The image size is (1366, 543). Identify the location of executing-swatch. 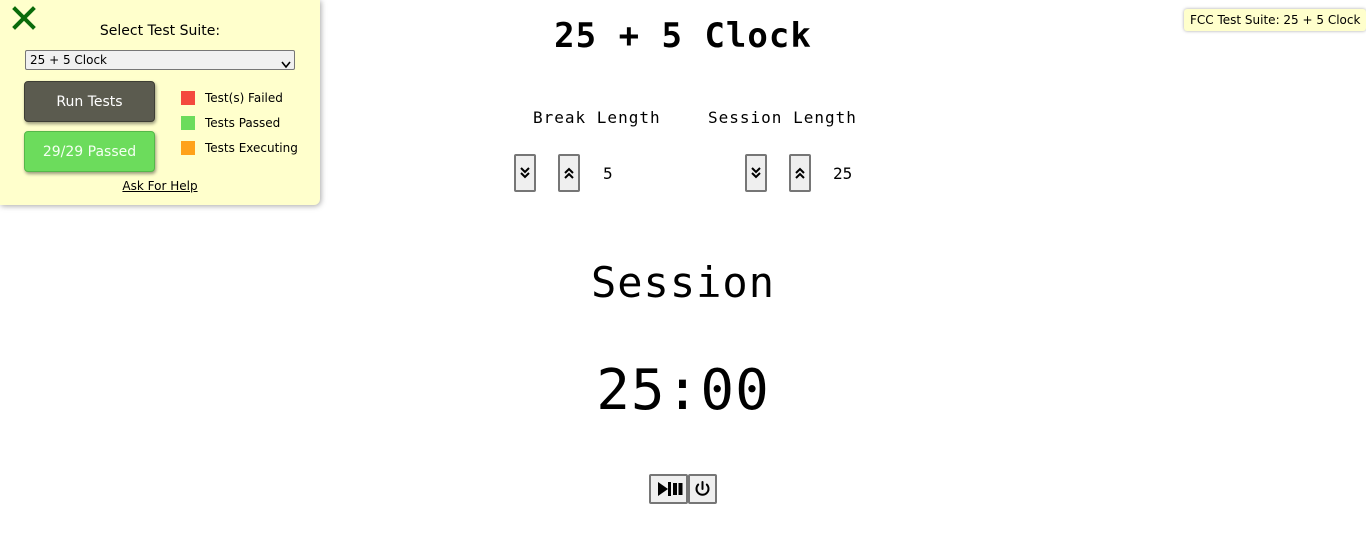
(188, 148).